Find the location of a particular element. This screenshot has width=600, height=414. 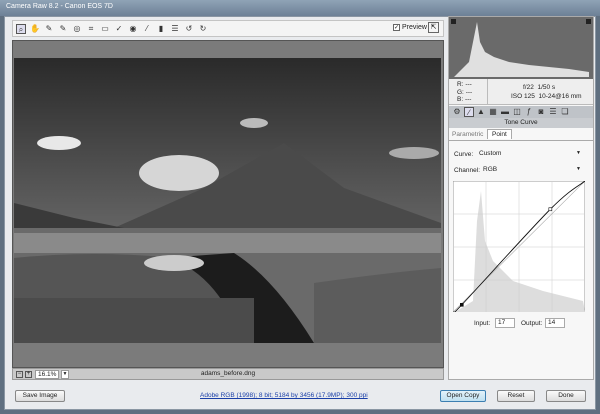

rotate-ccw-icon: ↺ is located at coordinates (189, 29).